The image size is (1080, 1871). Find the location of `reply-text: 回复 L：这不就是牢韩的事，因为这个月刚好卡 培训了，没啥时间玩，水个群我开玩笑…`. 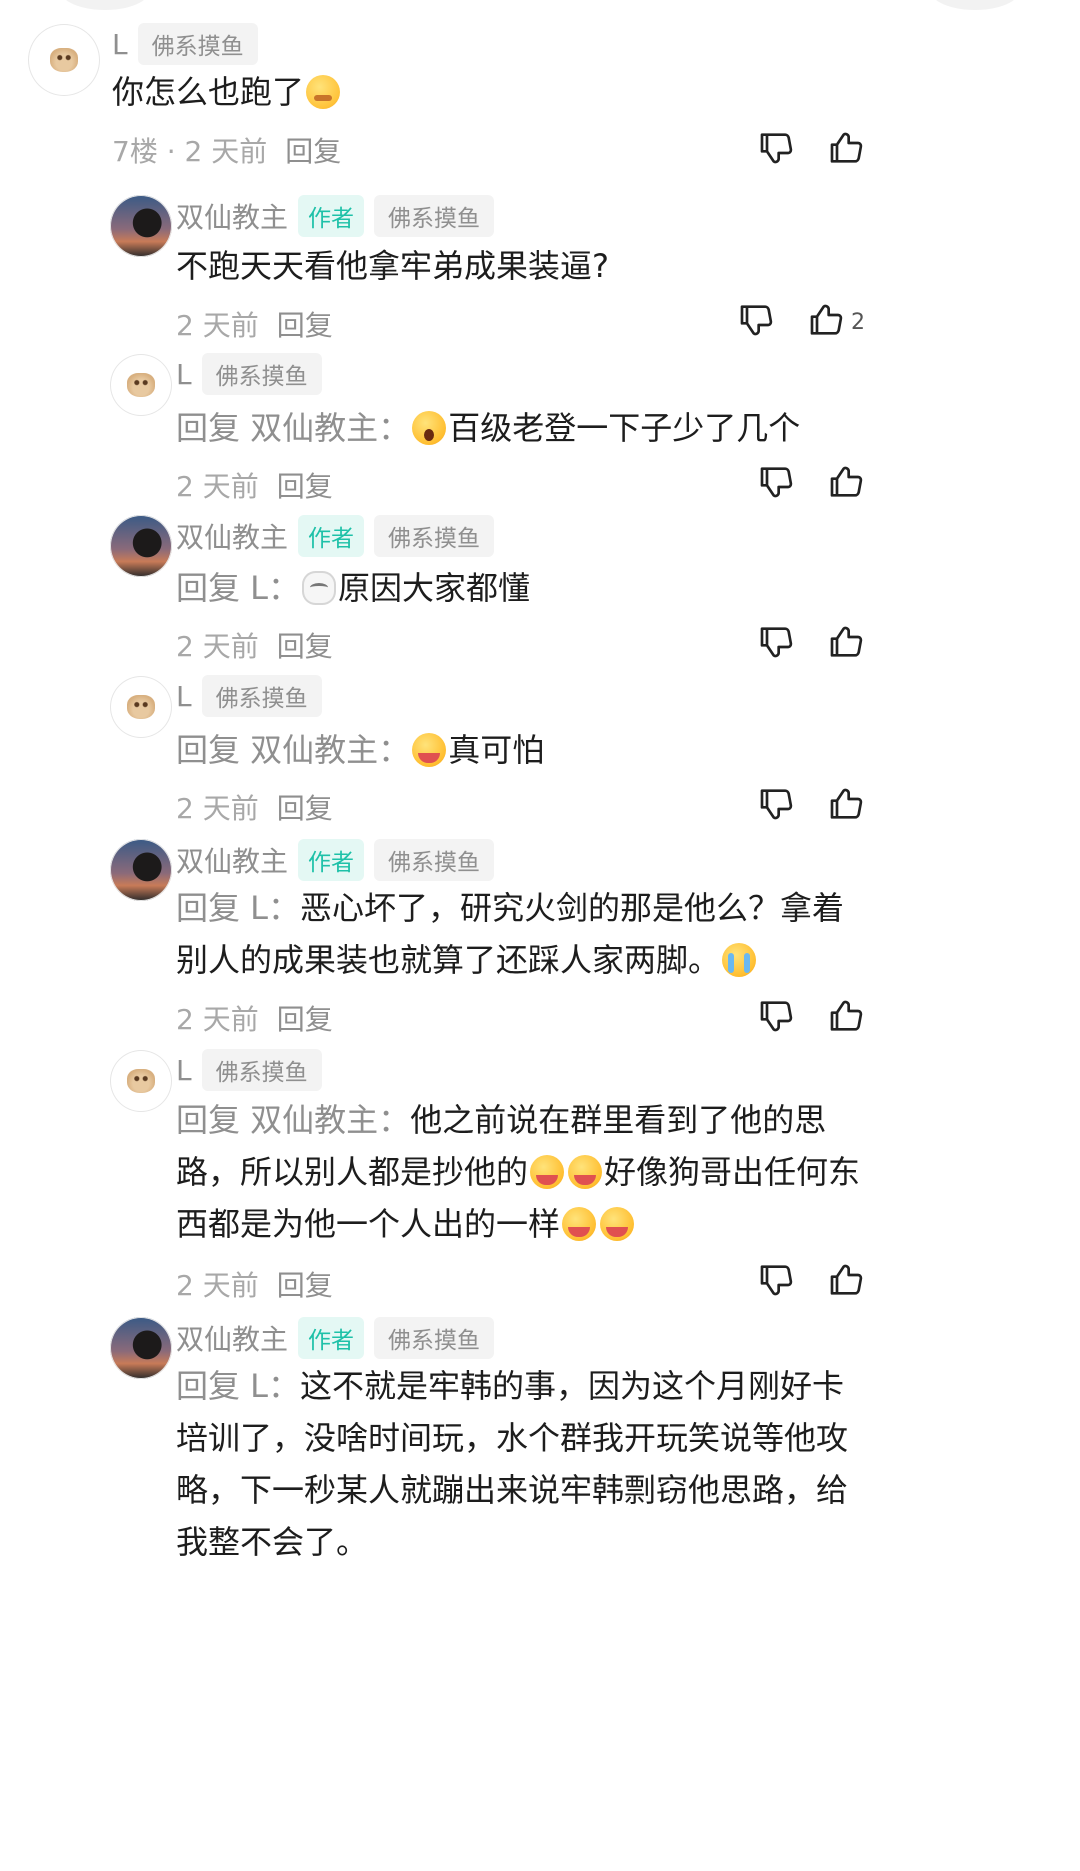

reply-text: 回复 L：这不就是牢韩的事，因为这个月刚好卡 培训了，没啥时间玩，水个群我开玩笑… is located at coordinates (512, 1464).